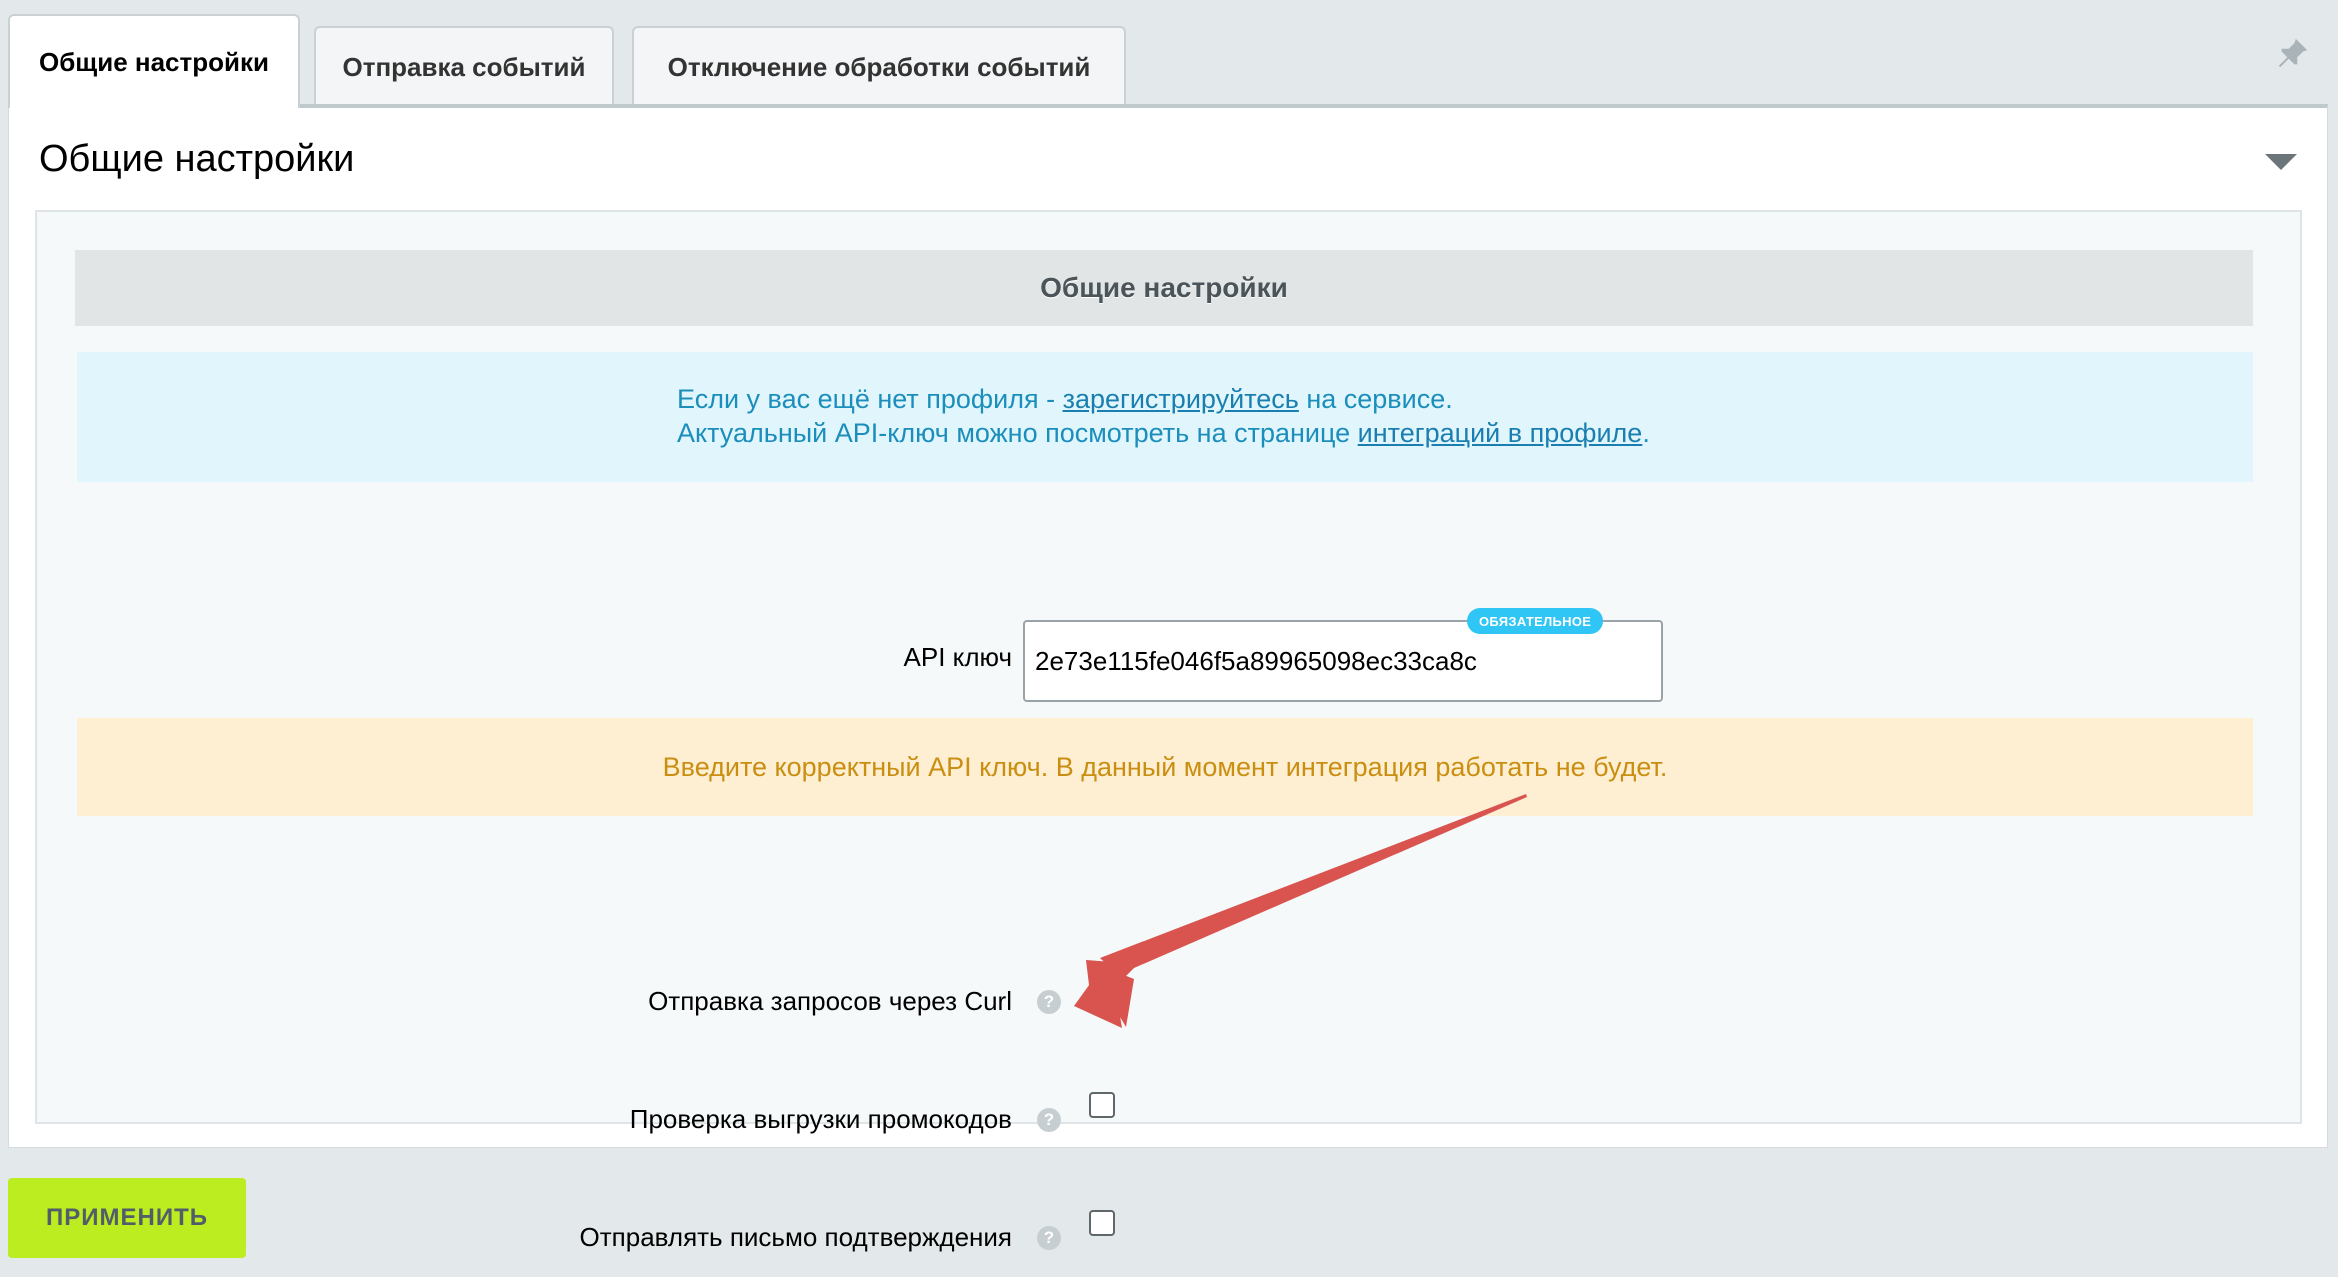 The width and height of the screenshot is (2338, 1277). Describe the element at coordinates (1168, 1000) in the screenshot. I see `option-row-curl: Отправка запросов через Curl ?` at that location.